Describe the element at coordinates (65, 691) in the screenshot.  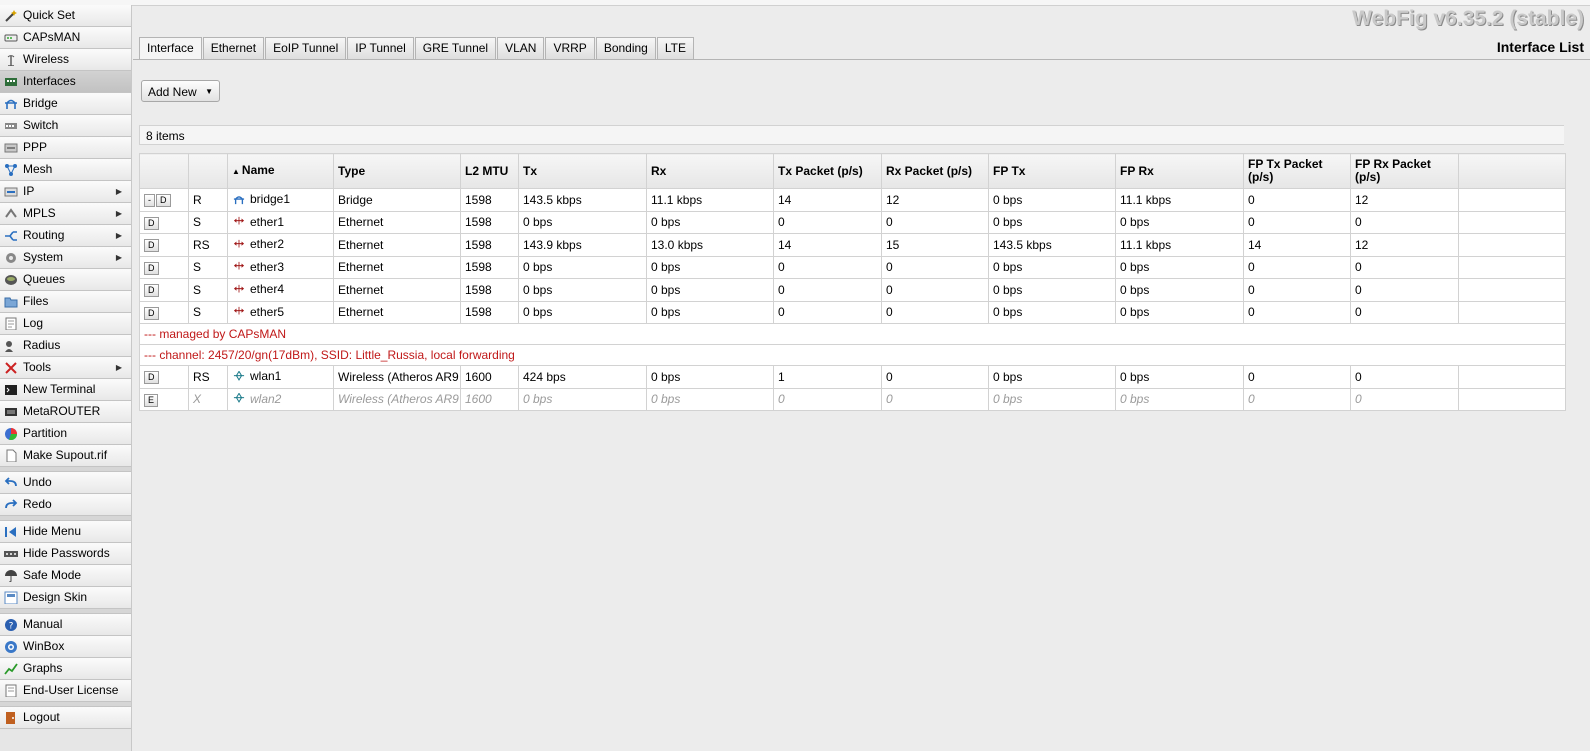
I see `sidebar-item-end-user-license: End-User License` at that location.